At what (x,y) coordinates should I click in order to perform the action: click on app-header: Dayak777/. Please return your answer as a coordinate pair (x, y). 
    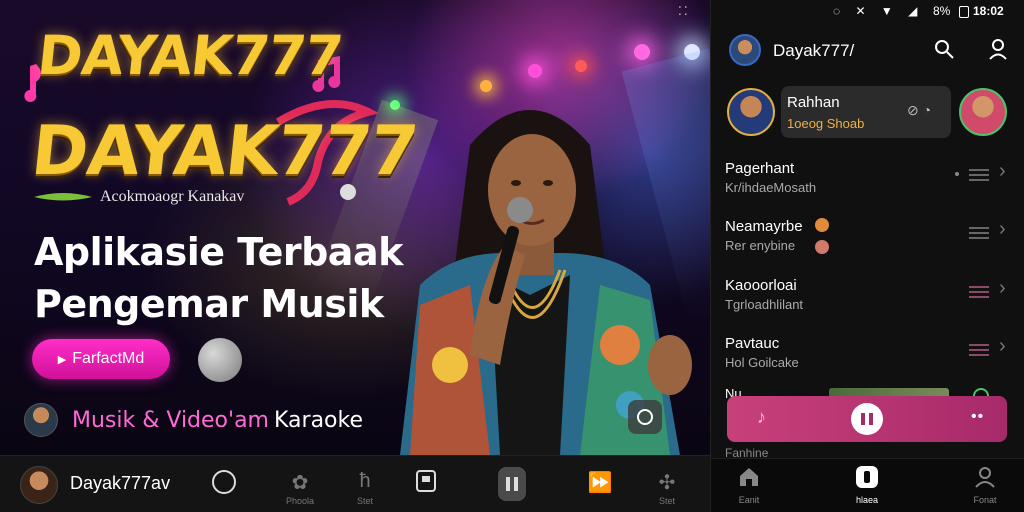
    Looking at the image, I should click on (867, 51).